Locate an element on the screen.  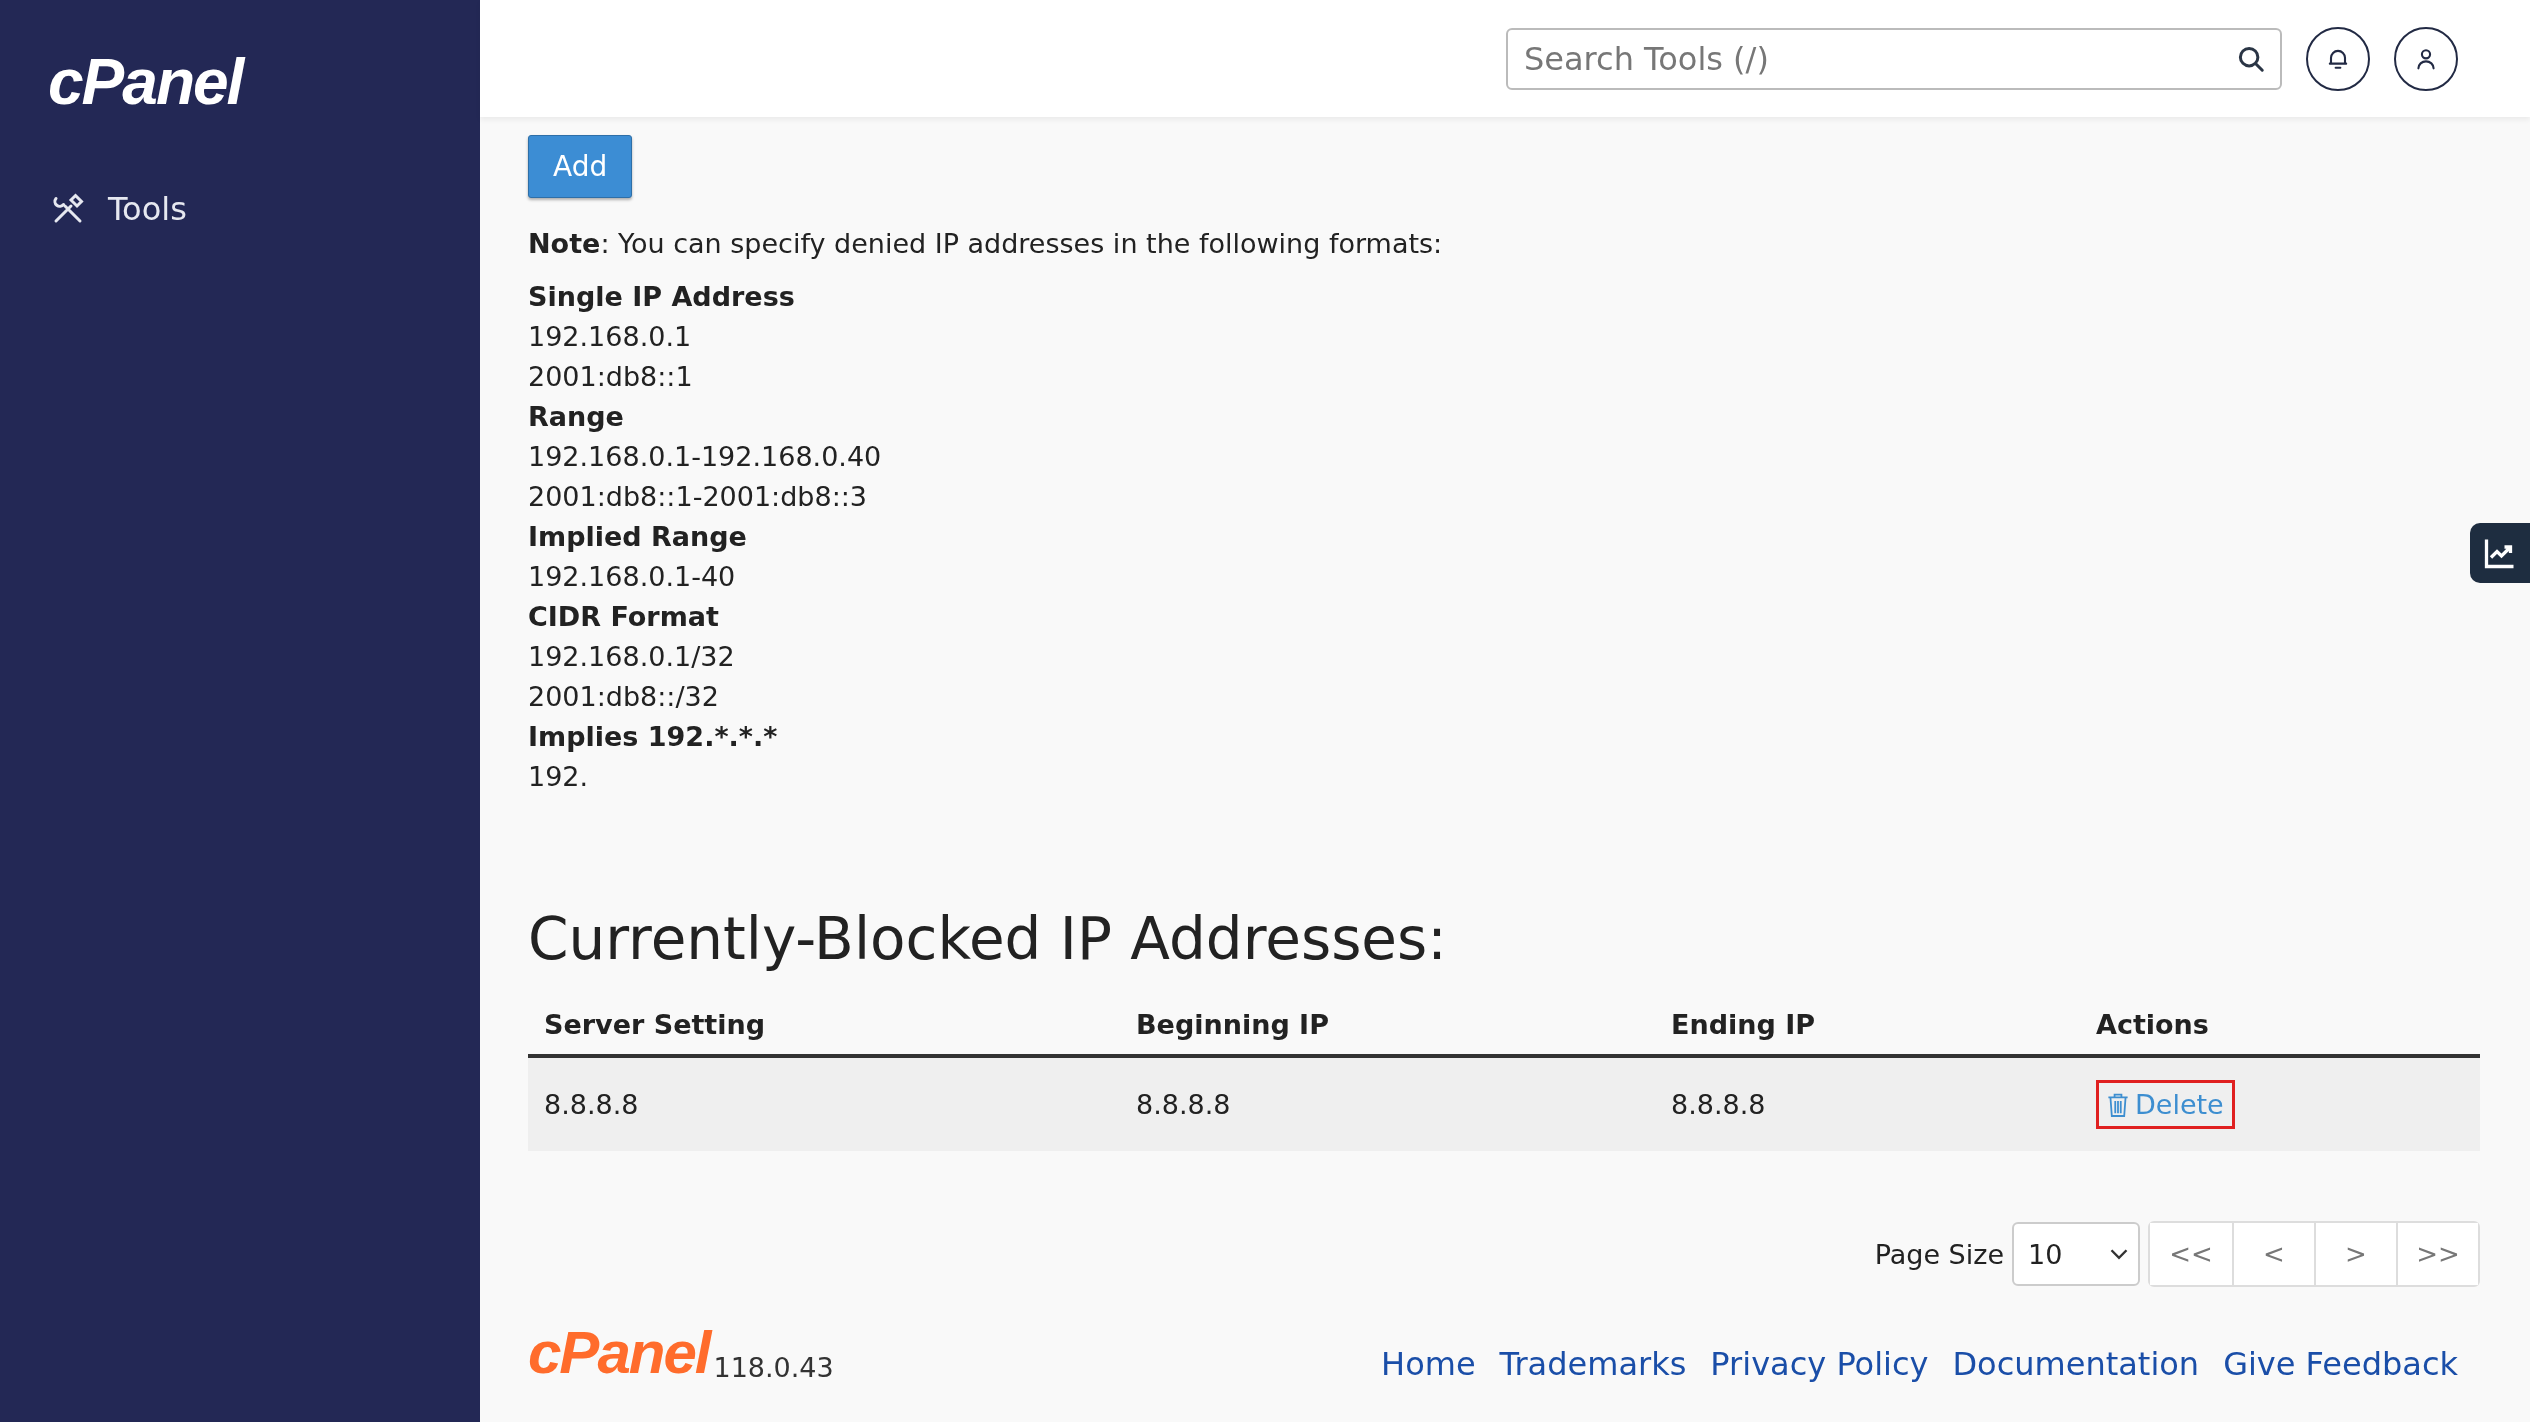
pagination-button: >> is located at coordinates (2437, 1254).